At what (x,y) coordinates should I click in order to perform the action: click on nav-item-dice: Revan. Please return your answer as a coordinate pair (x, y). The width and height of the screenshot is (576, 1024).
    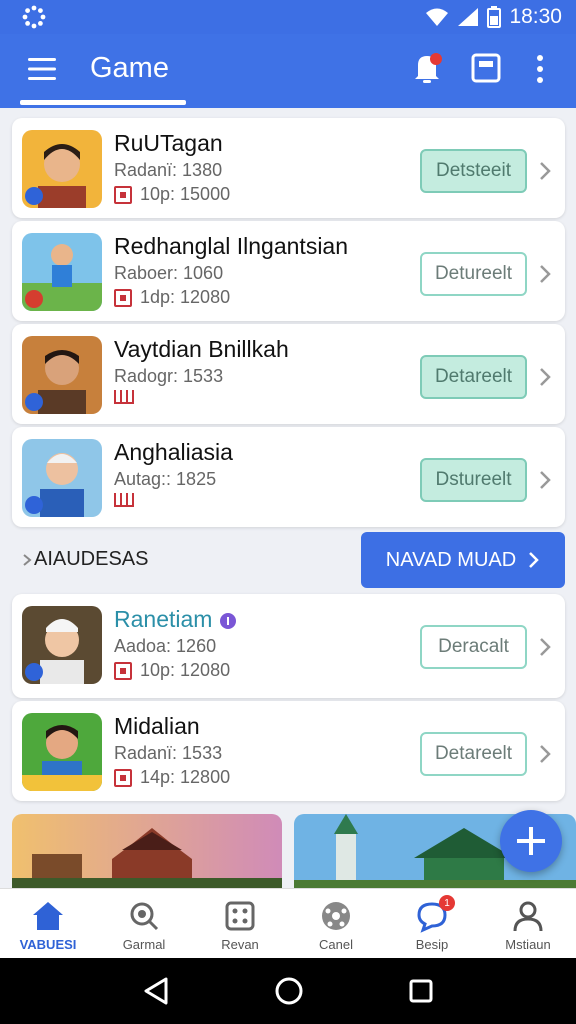
    Looking at the image, I should click on (240, 923).